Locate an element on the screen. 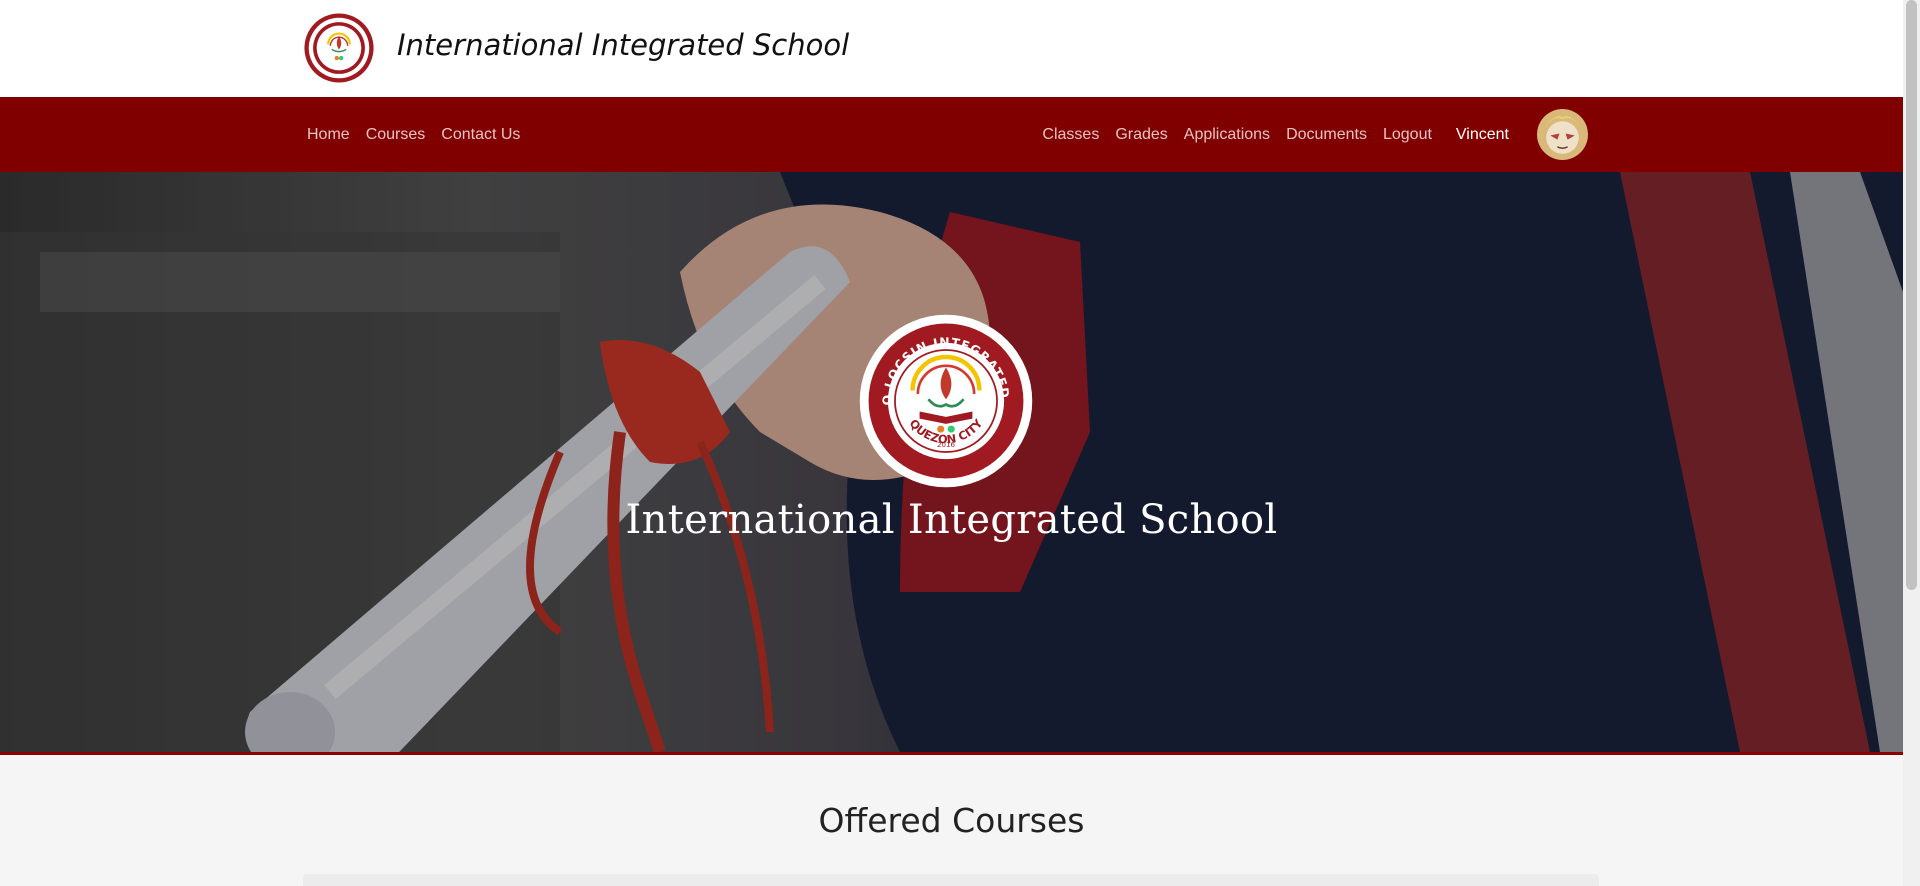 This screenshot has width=1920, height=886. seal-year: 2016 is located at coordinates (946, 444).